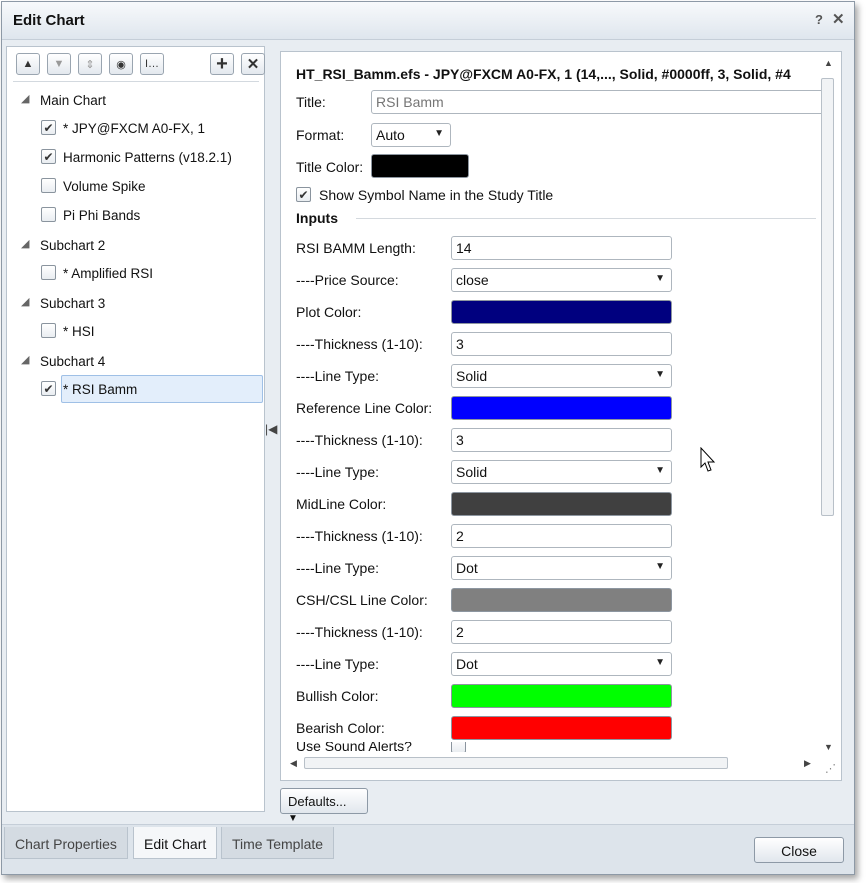  What do you see at coordinates (108, 273) in the screenshot?
I see `tree-item-amplified: * Amplified RSI` at bounding box center [108, 273].